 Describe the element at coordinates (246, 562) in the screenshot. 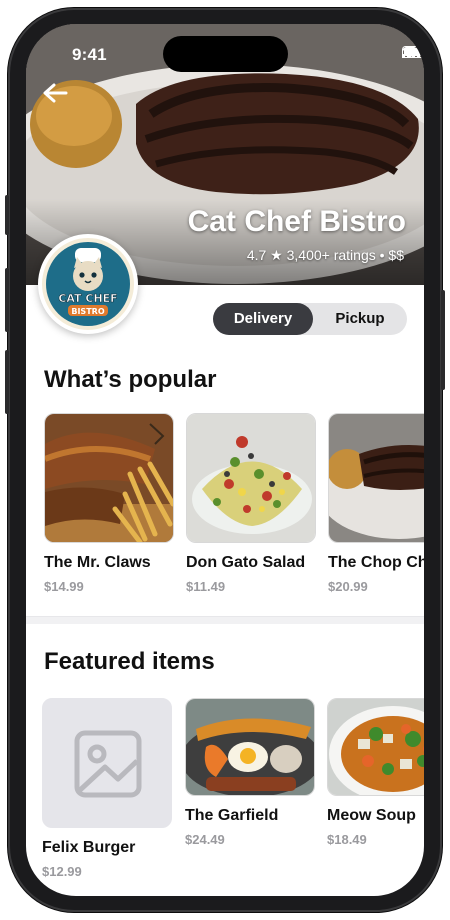

I see `item-name: Don Gato Salad` at that location.